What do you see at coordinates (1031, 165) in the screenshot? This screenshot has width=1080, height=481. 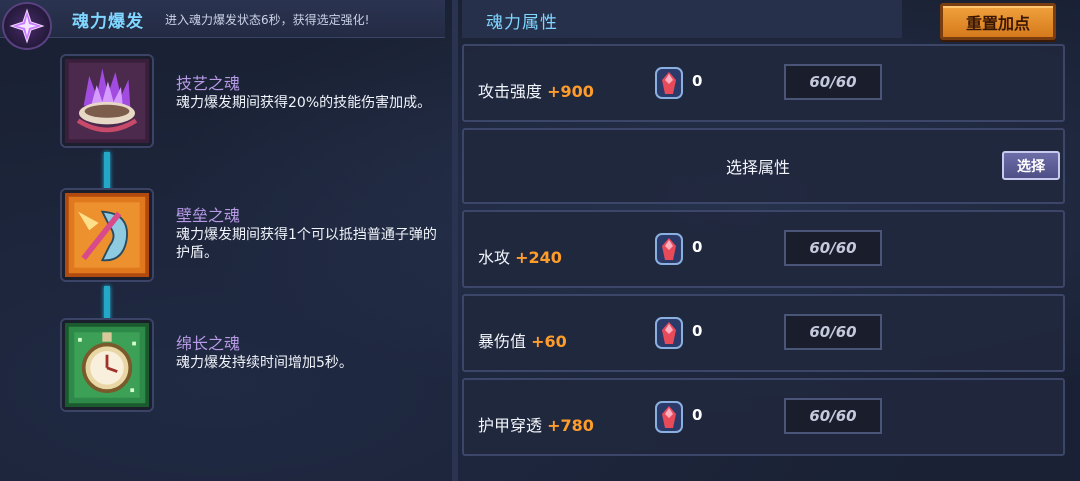 I see `select-button: 选择` at bounding box center [1031, 165].